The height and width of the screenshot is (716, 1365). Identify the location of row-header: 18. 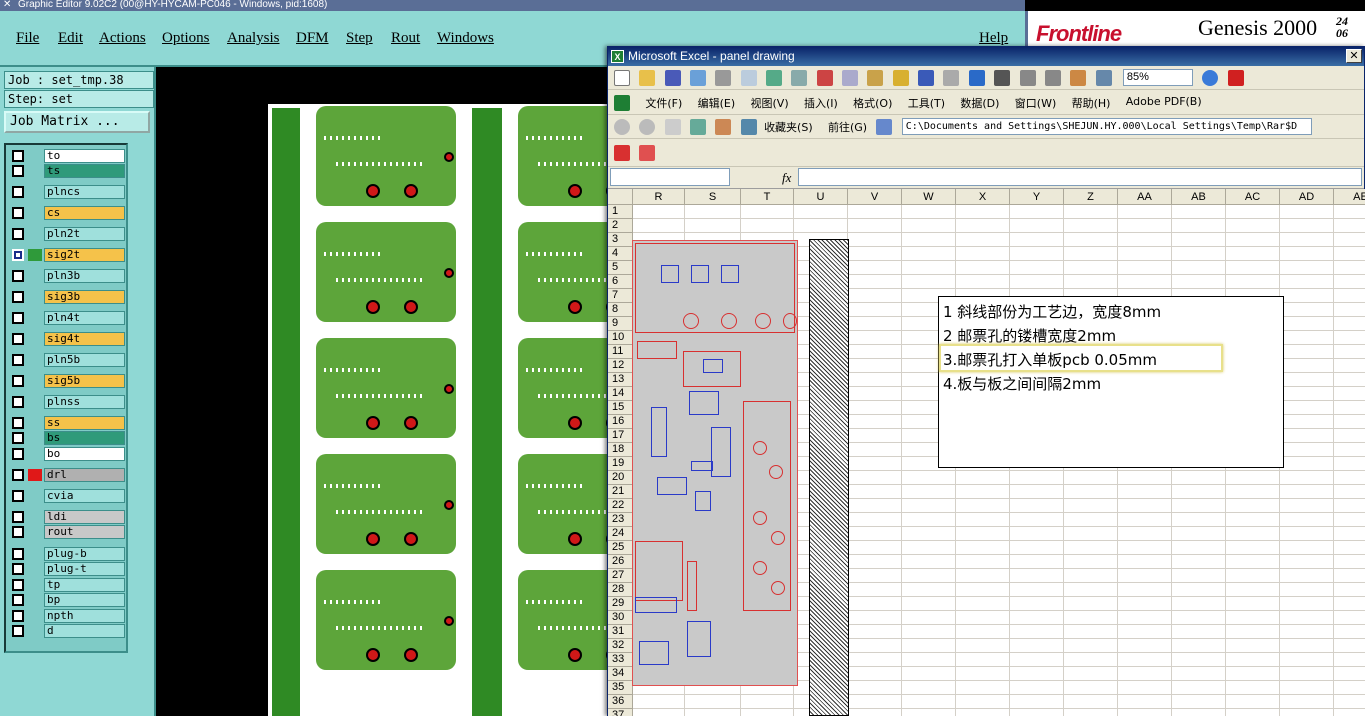
(620, 450).